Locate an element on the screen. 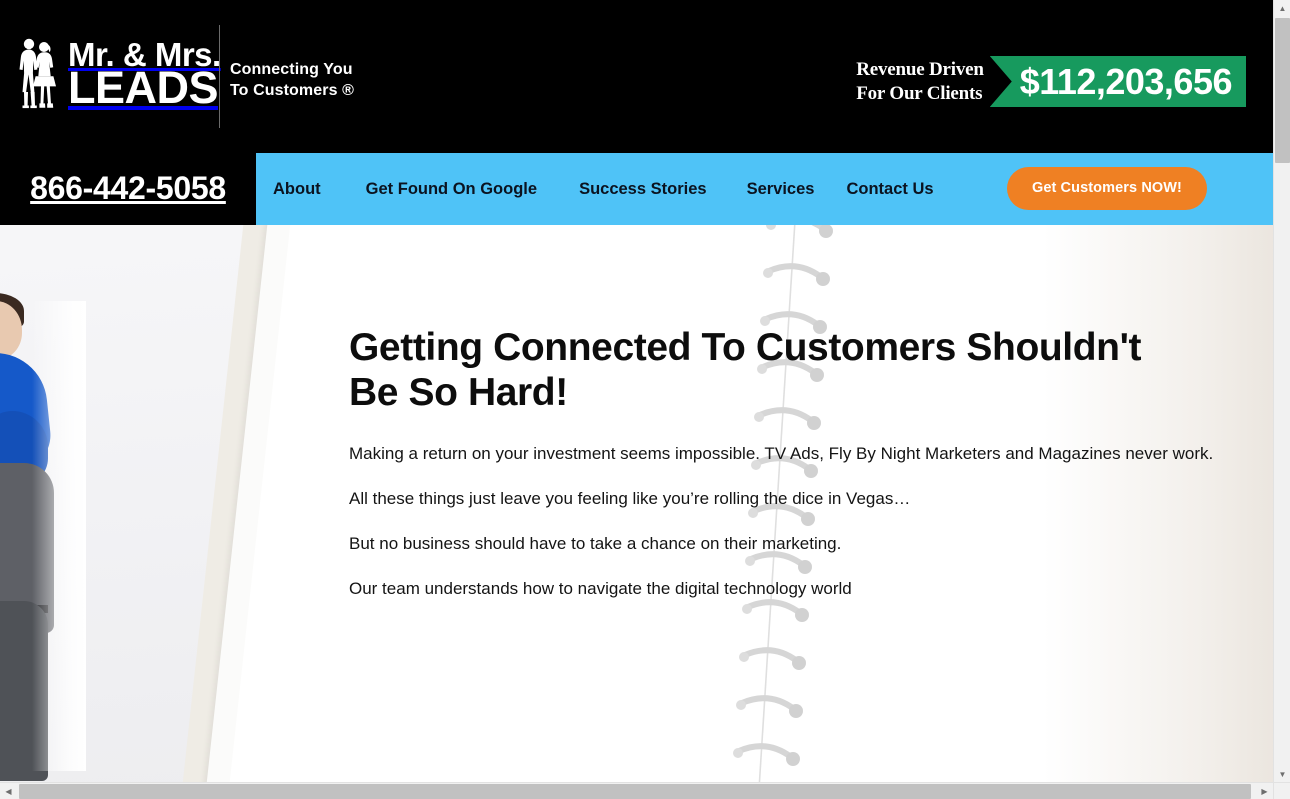 The width and height of the screenshot is (1290, 799). revenue-amount: $112,203,656 is located at coordinates (1117, 81).